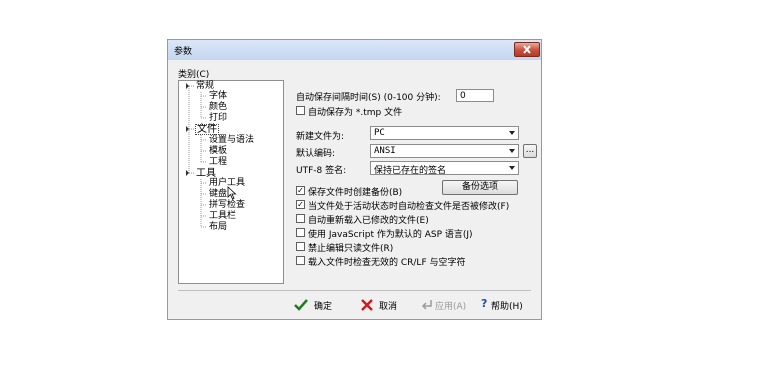 Image resolution: width=780 pixels, height=387 pixels. Describe the element at coordinates (444, 151) in the screenshot. I see `default-encoding-select: ANSI` at that location.